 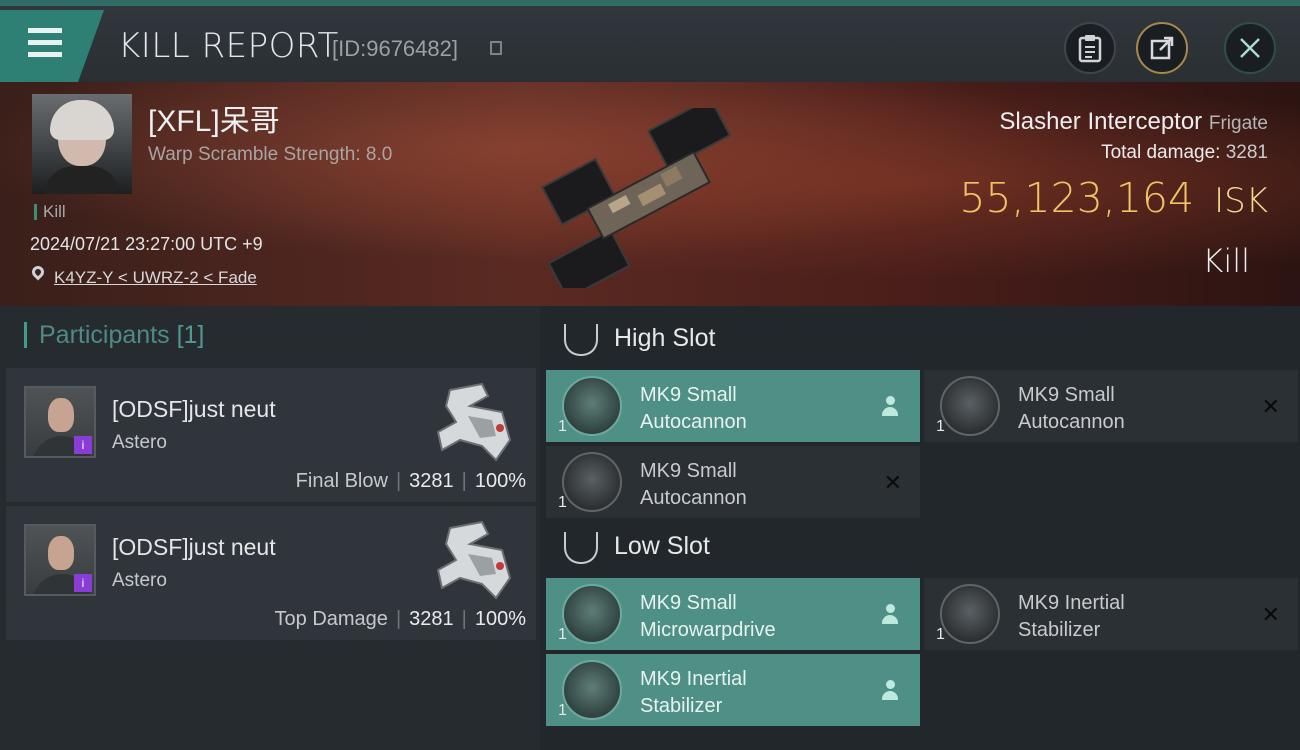 What do you see at coordinates (1226, 261) in the screenshot?
I see `kill-status: Kill` at bounding box center [1226, 261].